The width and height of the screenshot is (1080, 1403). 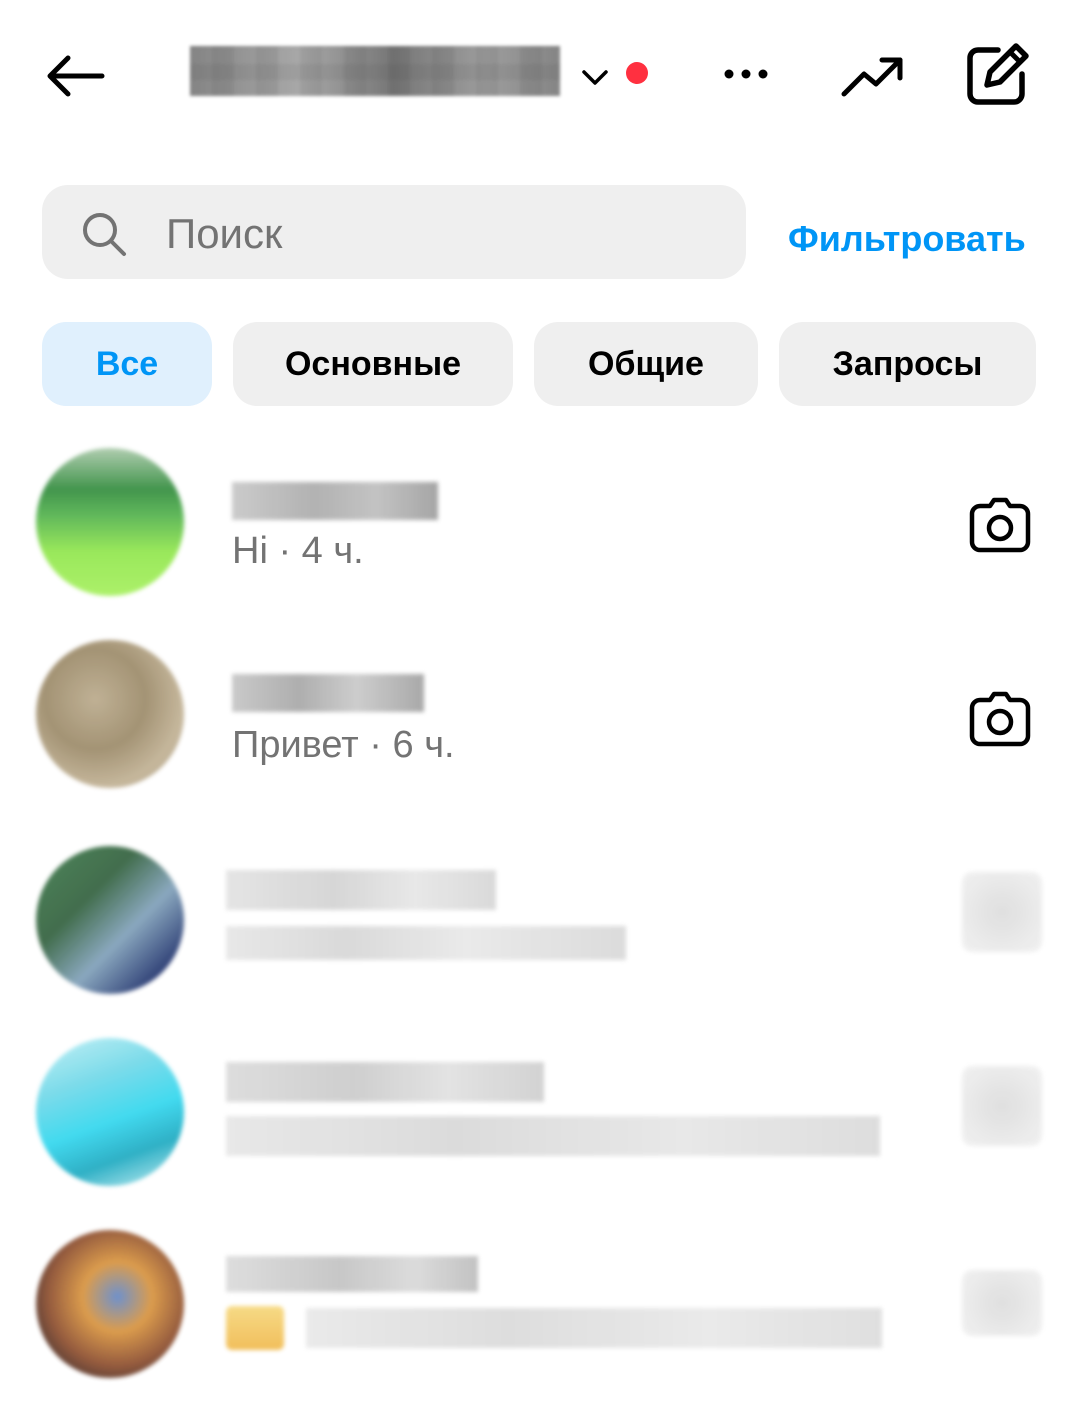 What do you see at coordinates (104, 234) in the screenshot?
I see `search-icon` at bounding box center [104, 234].